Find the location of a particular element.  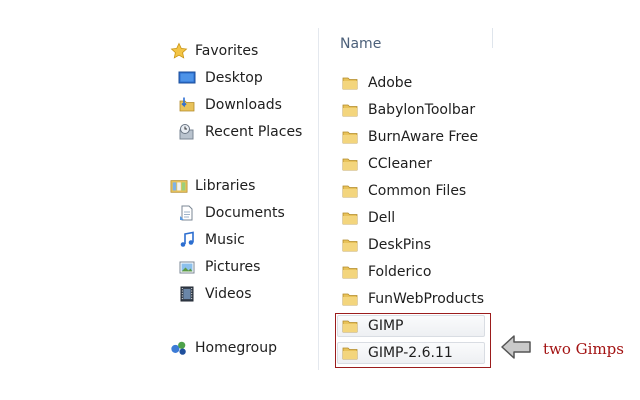

nav-item-label: Downloads is located at coordinates (243, 105).